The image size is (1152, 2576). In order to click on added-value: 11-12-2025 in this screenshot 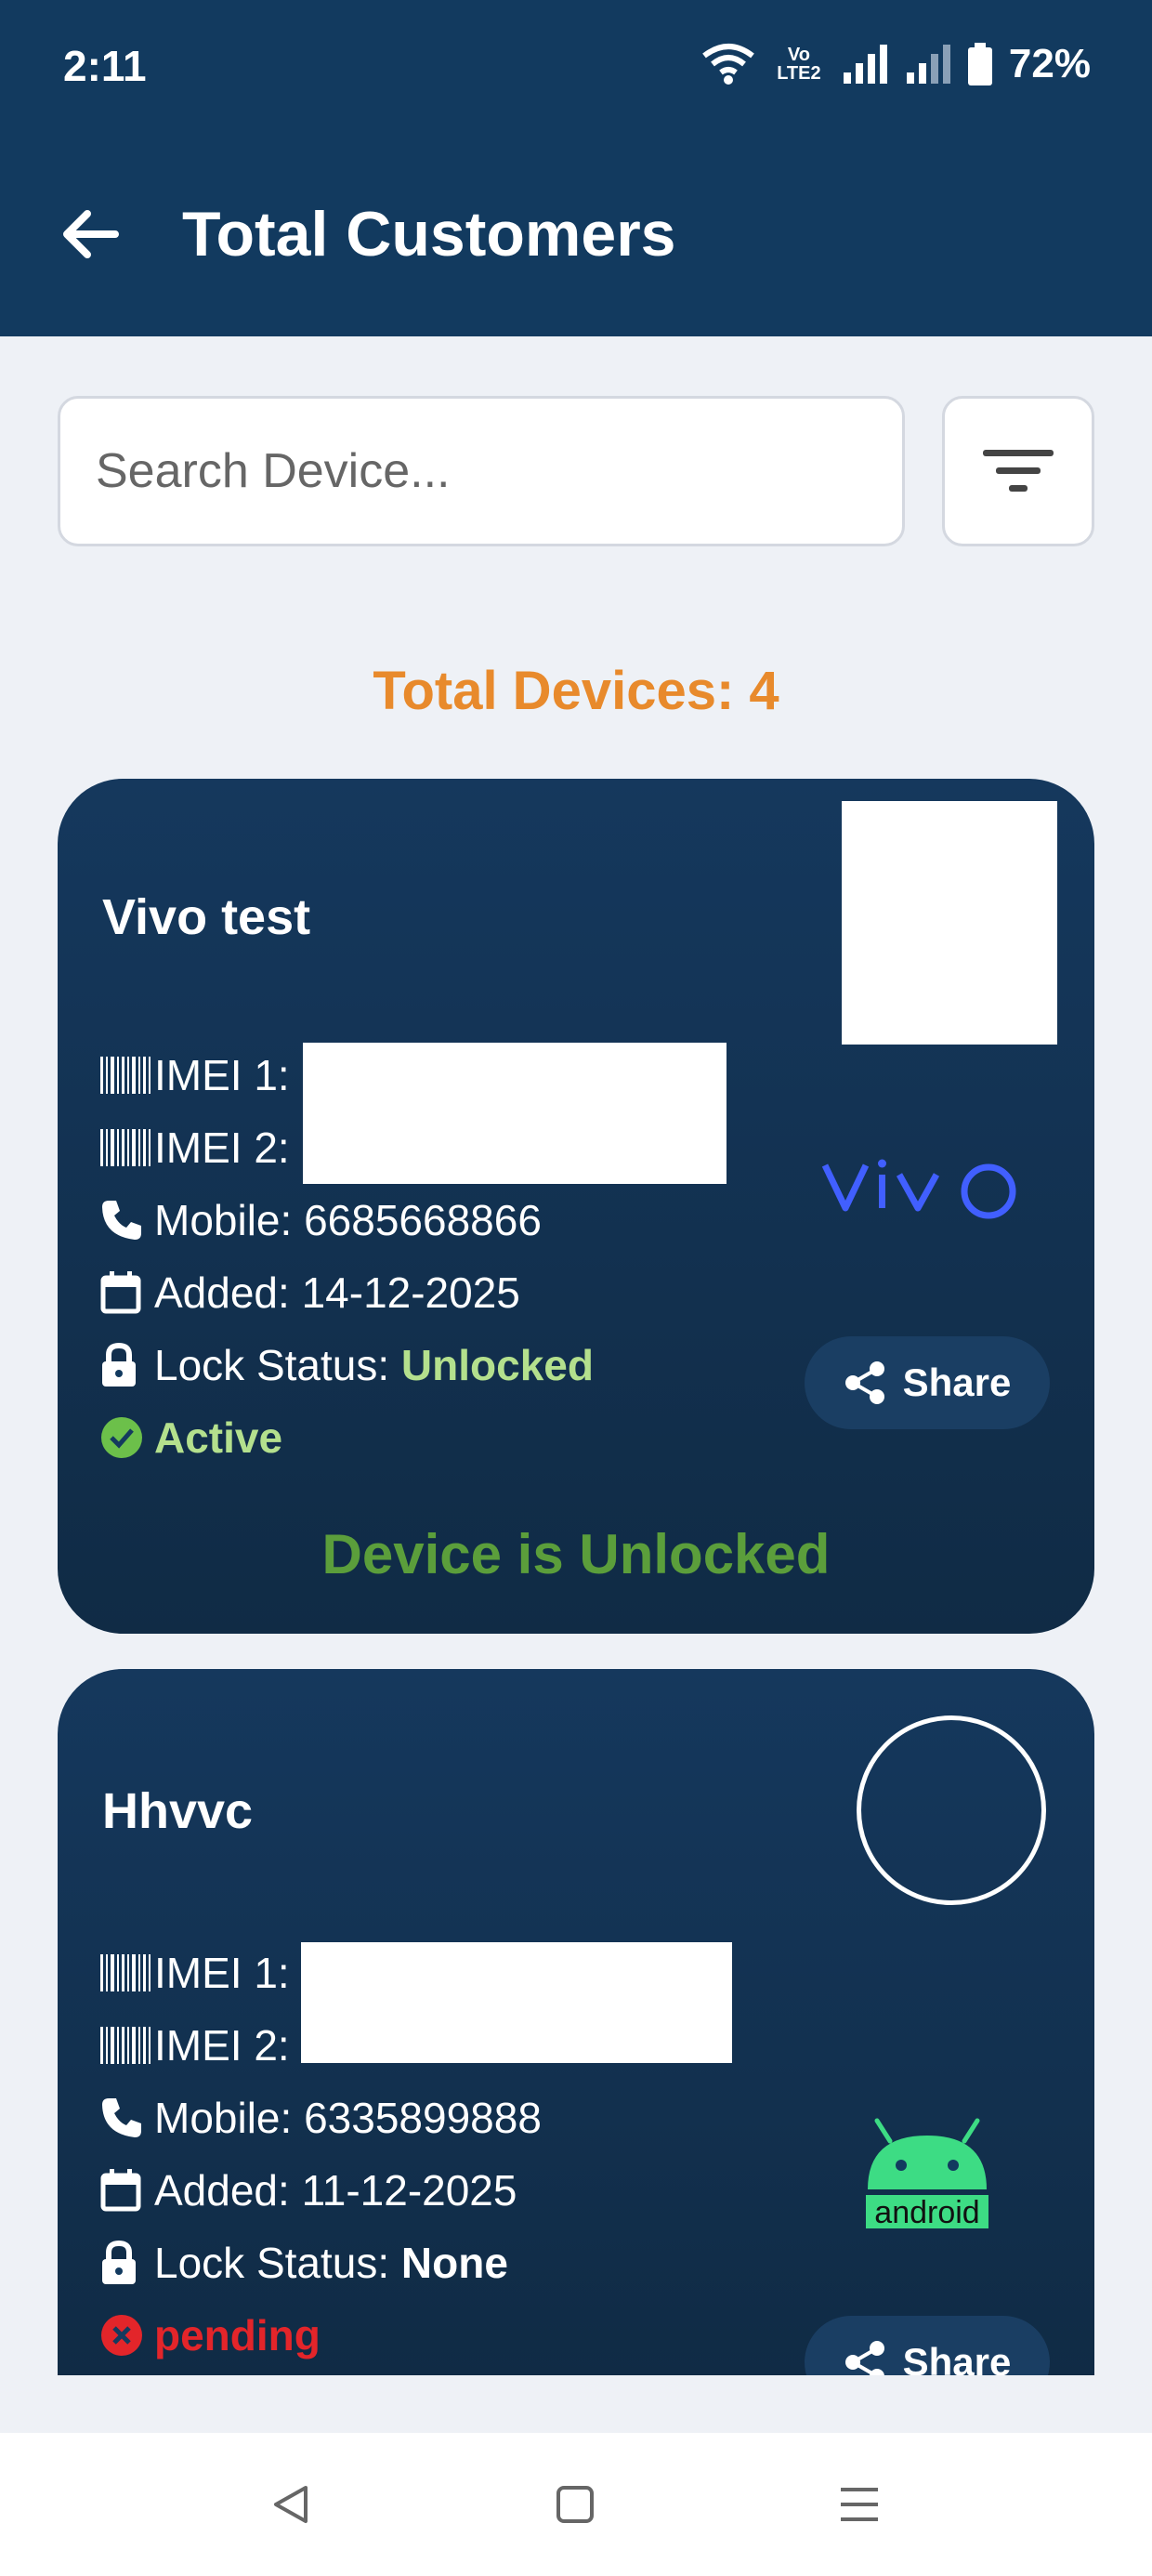, I will do `click(409, 2190)`.